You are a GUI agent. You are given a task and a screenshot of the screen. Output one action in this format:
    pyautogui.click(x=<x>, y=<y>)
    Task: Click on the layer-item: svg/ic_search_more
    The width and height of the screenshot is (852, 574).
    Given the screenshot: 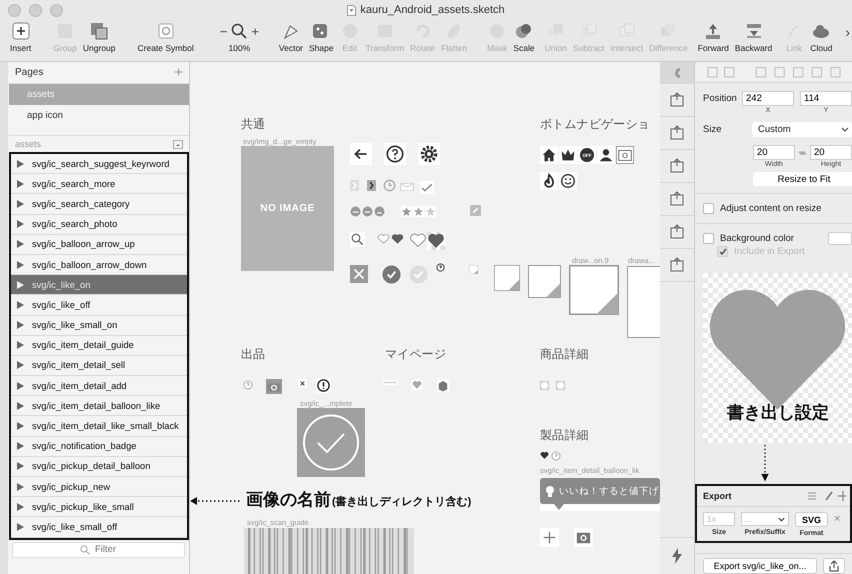 What is the action you would take?
    pyautogui.click(x=99, y=184)
    